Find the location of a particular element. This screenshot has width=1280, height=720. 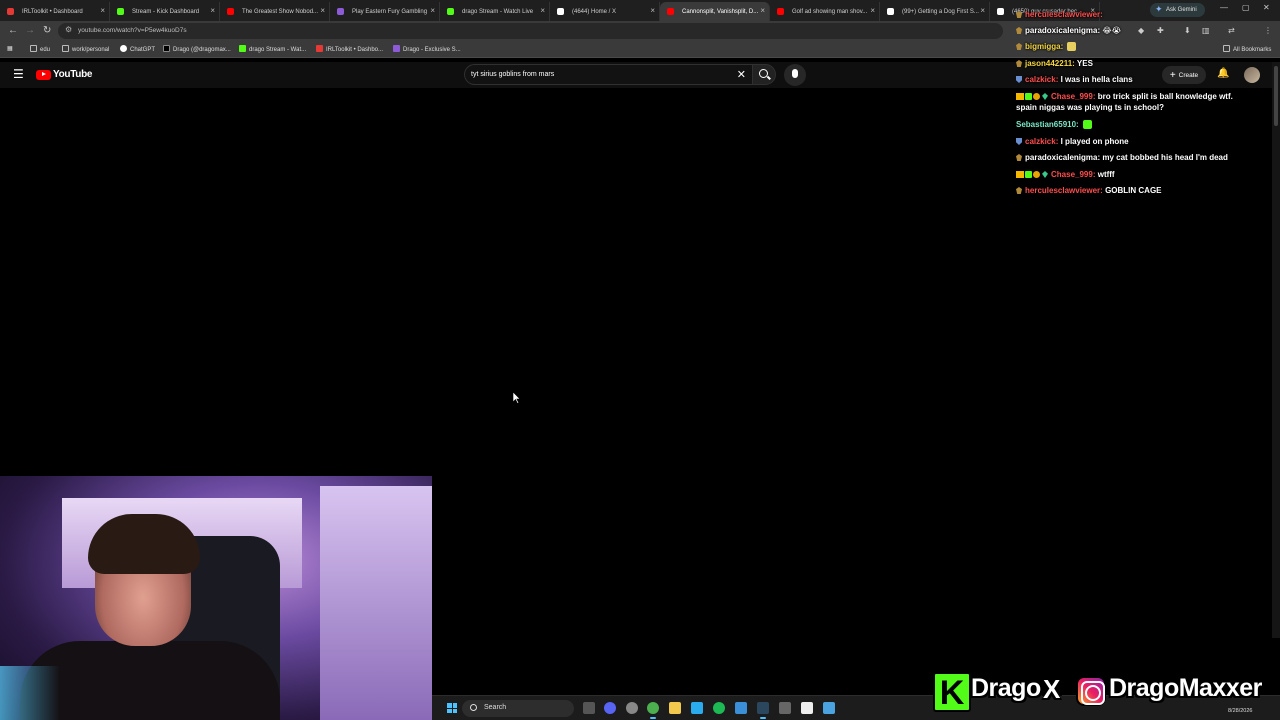

extension-icon: ◆ is located at coordinates (1141, 30).